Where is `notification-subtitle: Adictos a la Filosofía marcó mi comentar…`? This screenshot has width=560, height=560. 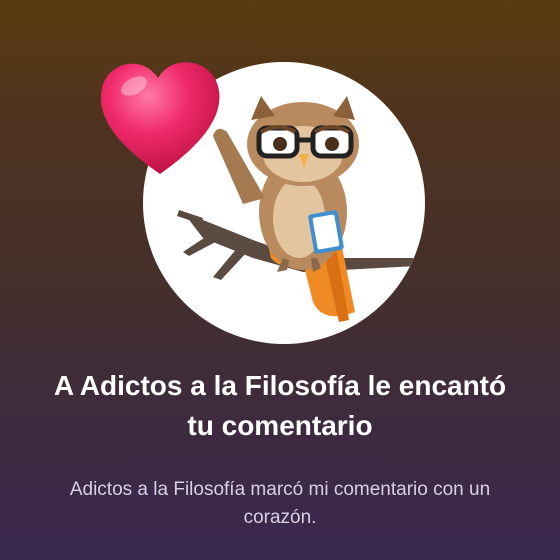 notification-subtitle: Adictos a la Filosofía marcó mi comentar… is located at coordinates (280, 503).